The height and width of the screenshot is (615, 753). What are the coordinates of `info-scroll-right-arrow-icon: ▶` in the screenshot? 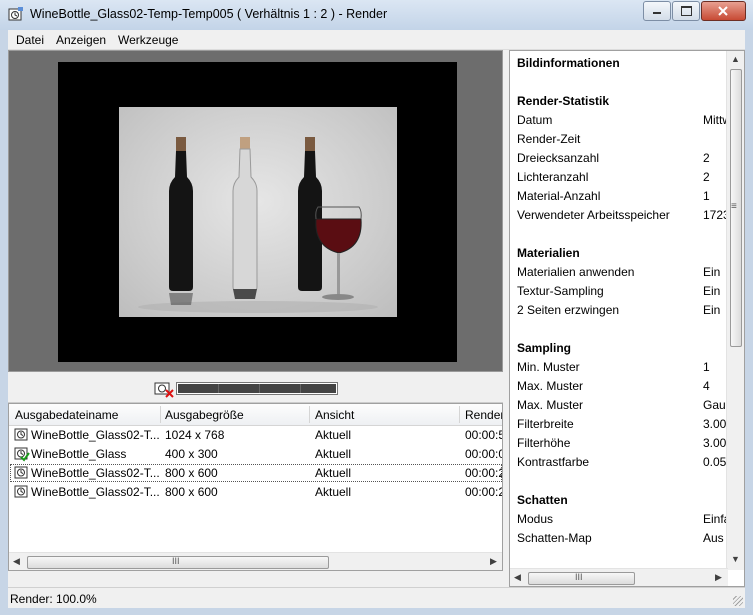 It's located at (718, 577).